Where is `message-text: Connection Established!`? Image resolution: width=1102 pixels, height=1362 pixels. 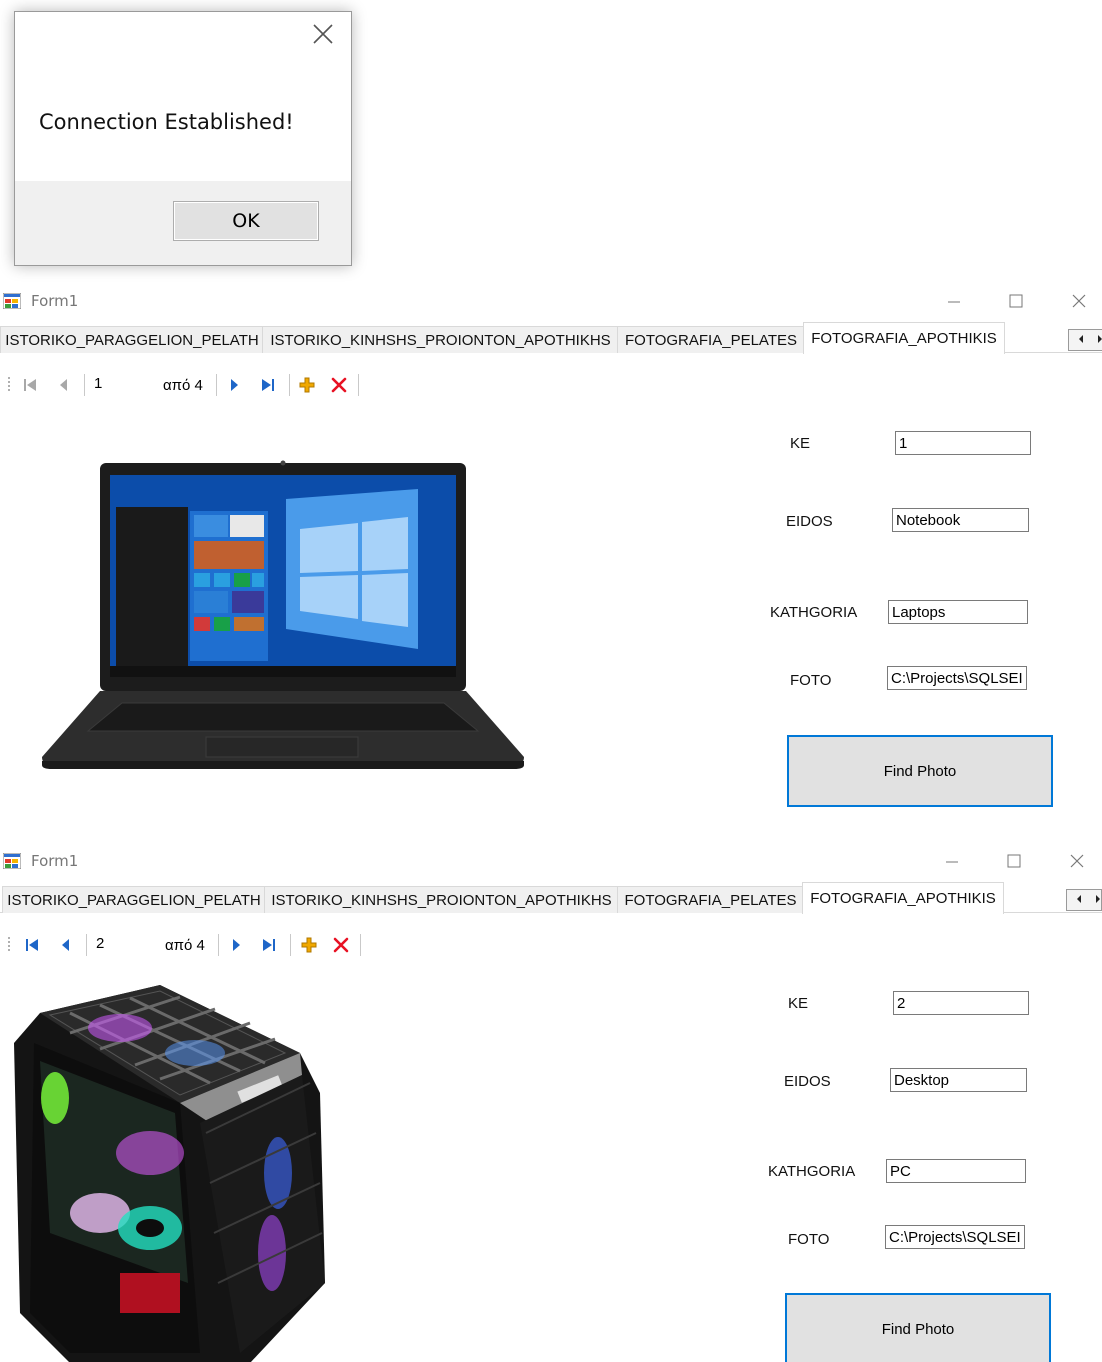
message-text: Connection Established! is located at coordinates (166, 122).